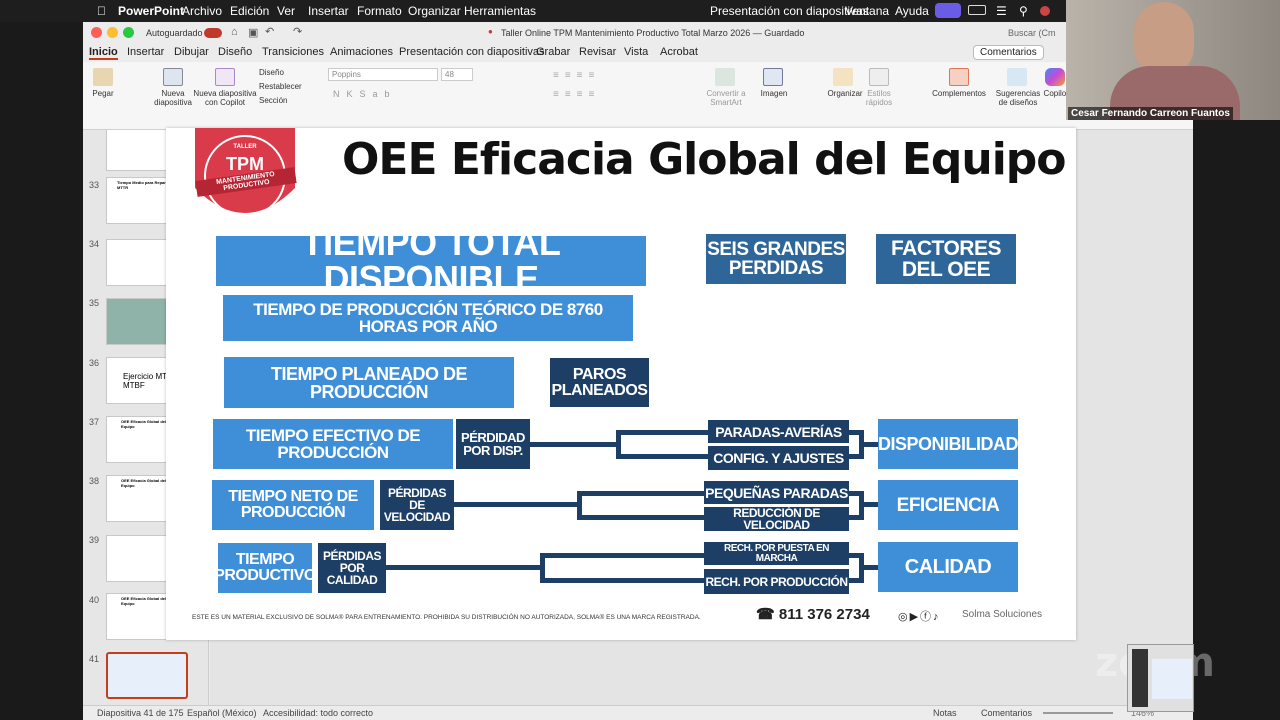 The height and width of the screenshot is (720, 1280). I want to click on quick-styles-icon, so click(879, 77).